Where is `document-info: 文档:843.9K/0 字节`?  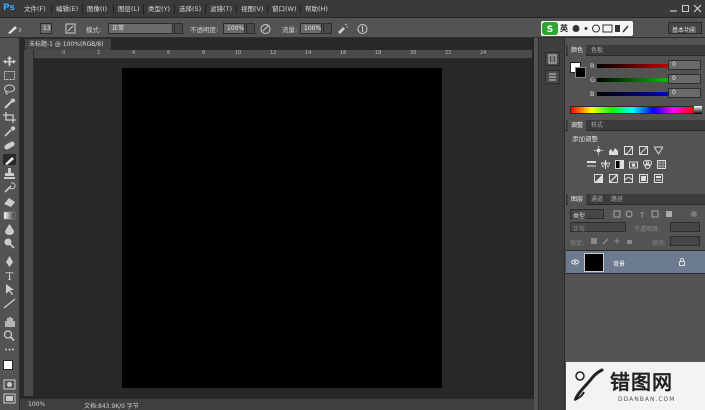 document-info: 文档:843.9K/0 字节 is located at coordinates (111, 405).